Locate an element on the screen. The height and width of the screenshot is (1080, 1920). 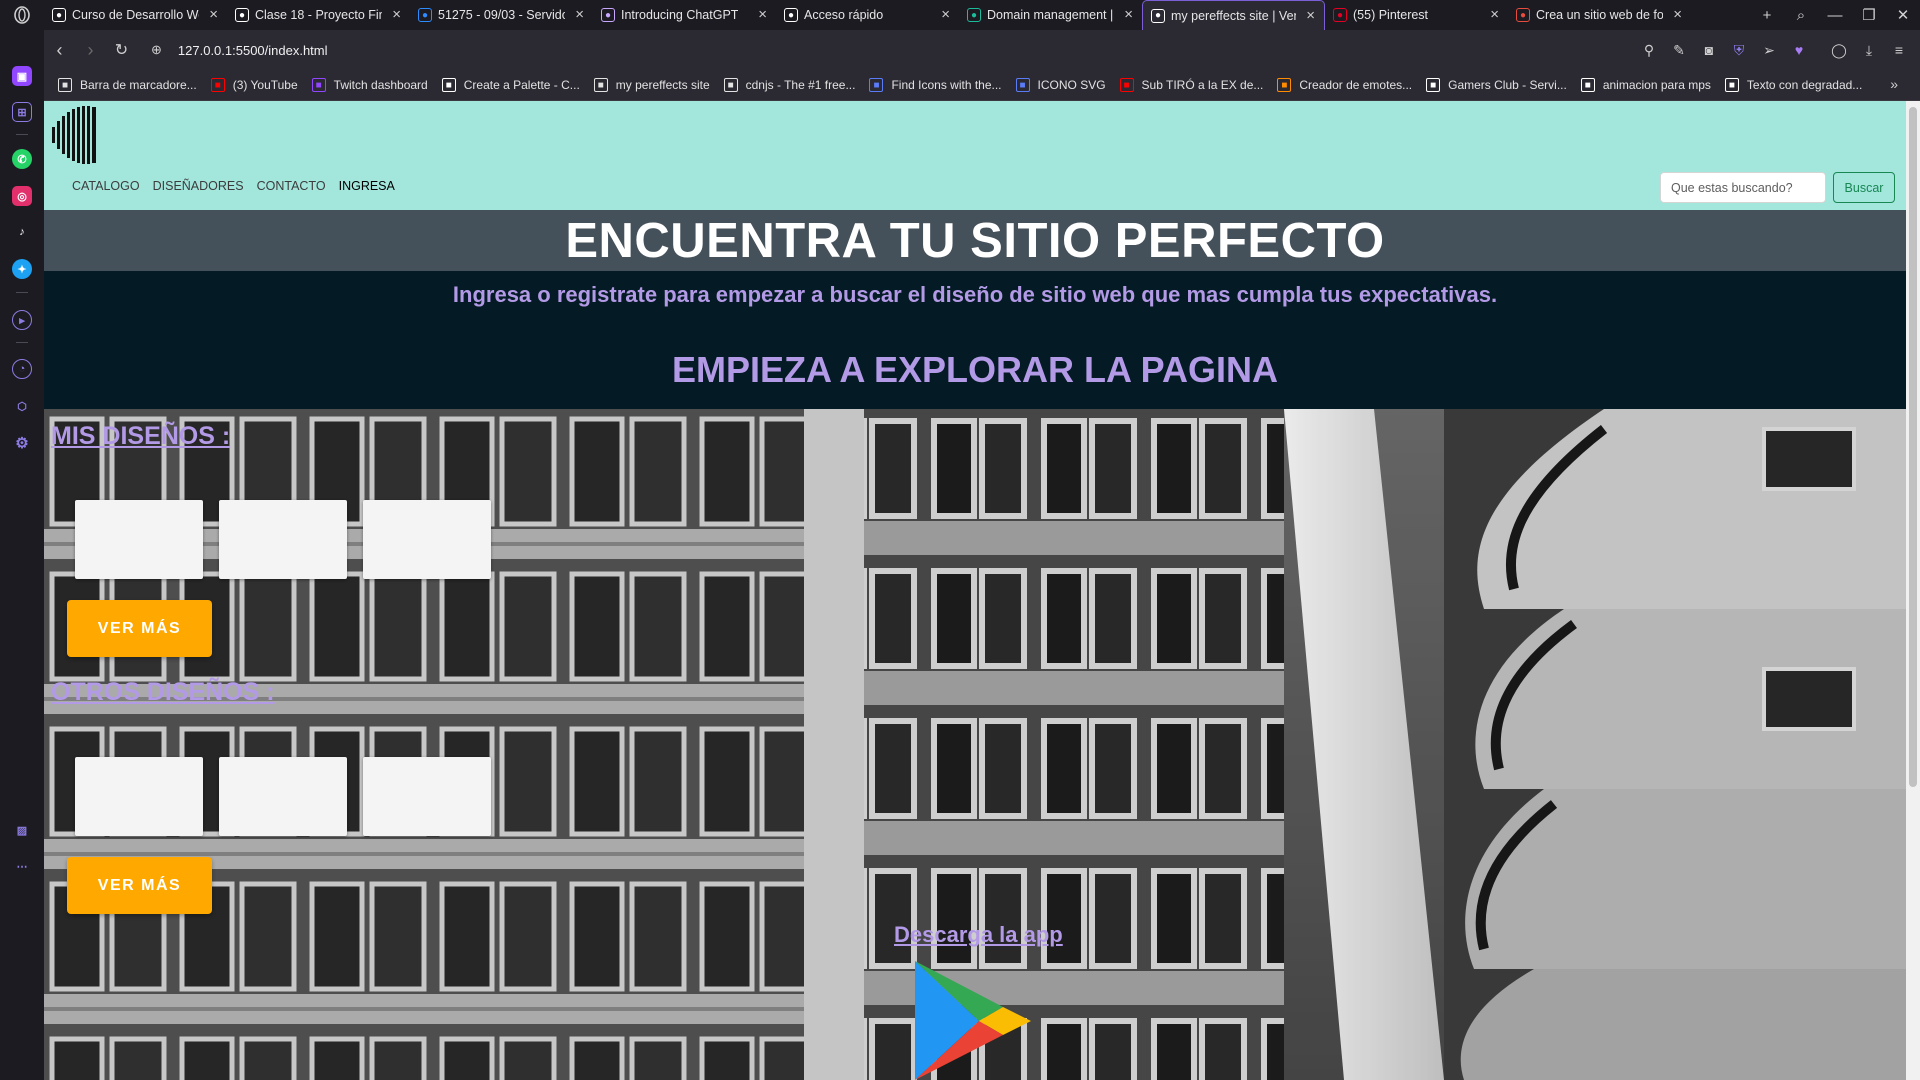
gamersclub-icon: ■ is located at coordinates (1433, 85).